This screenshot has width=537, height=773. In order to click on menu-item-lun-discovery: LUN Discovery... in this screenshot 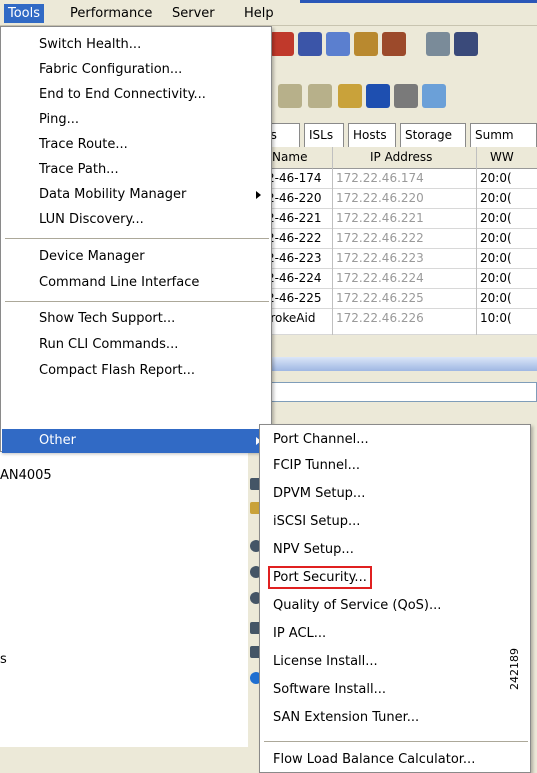, I will do `click(136, 220)`.